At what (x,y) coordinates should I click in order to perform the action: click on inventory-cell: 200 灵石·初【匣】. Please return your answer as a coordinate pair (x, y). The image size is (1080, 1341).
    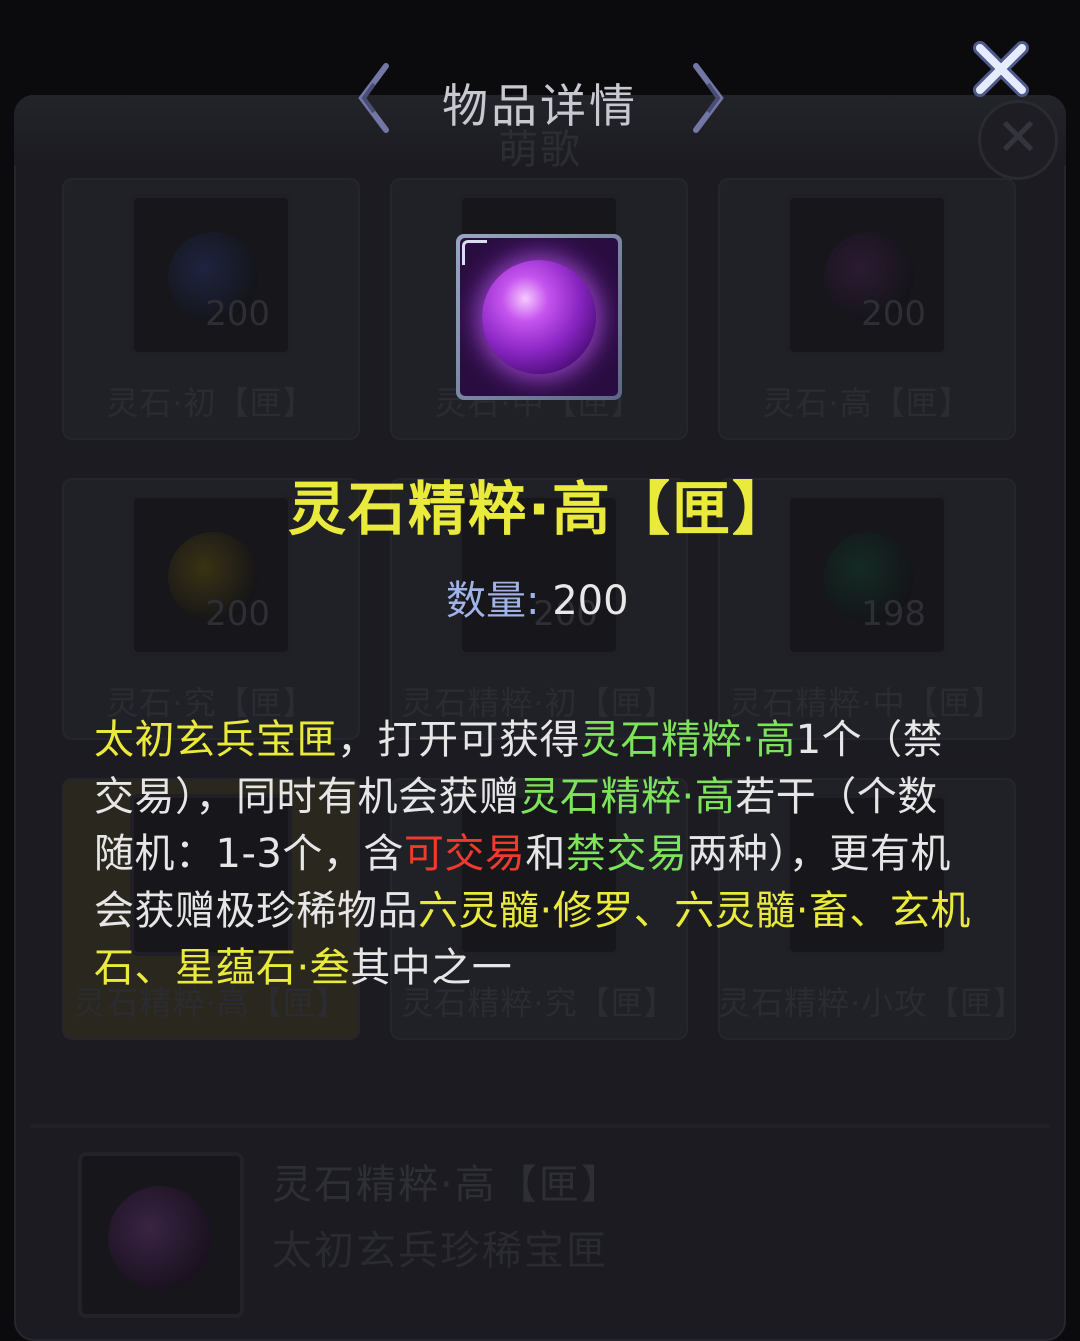
    Looking at the image, I should click on (211, 309).